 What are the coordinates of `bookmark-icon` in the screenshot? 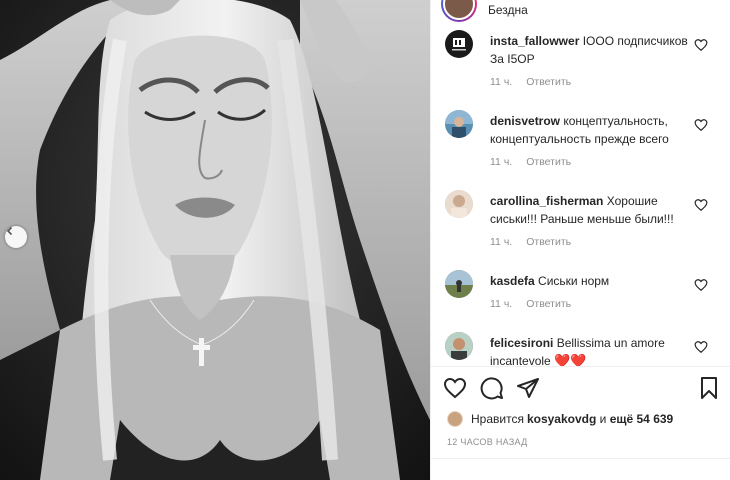 It's located at (709, 388).